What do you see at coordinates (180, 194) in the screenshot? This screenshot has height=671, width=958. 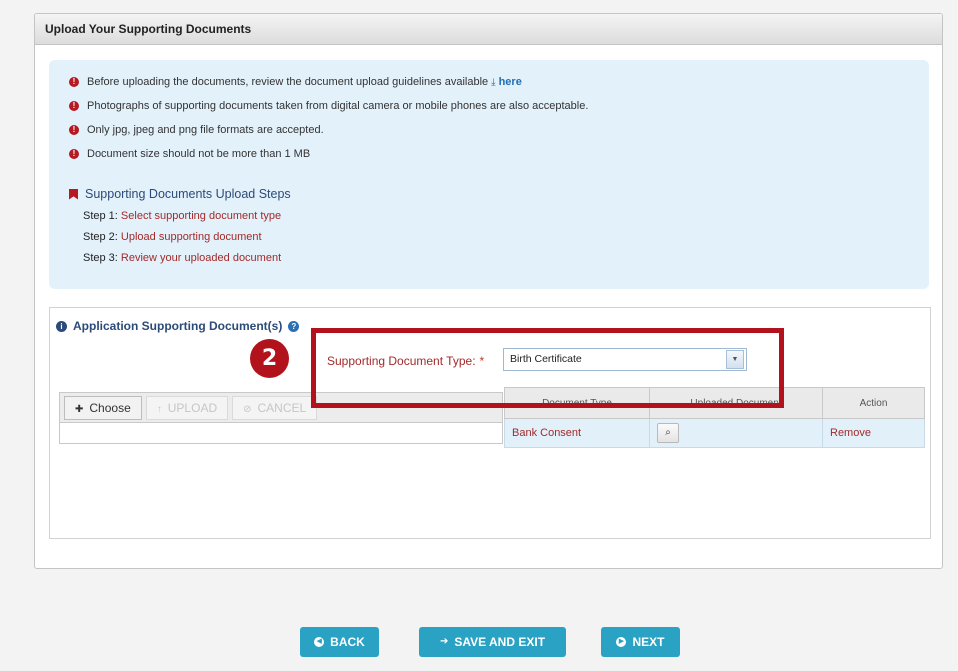 I see `steps-title: Supporting Documents Upload Steps` at bounding box center [180, 194].